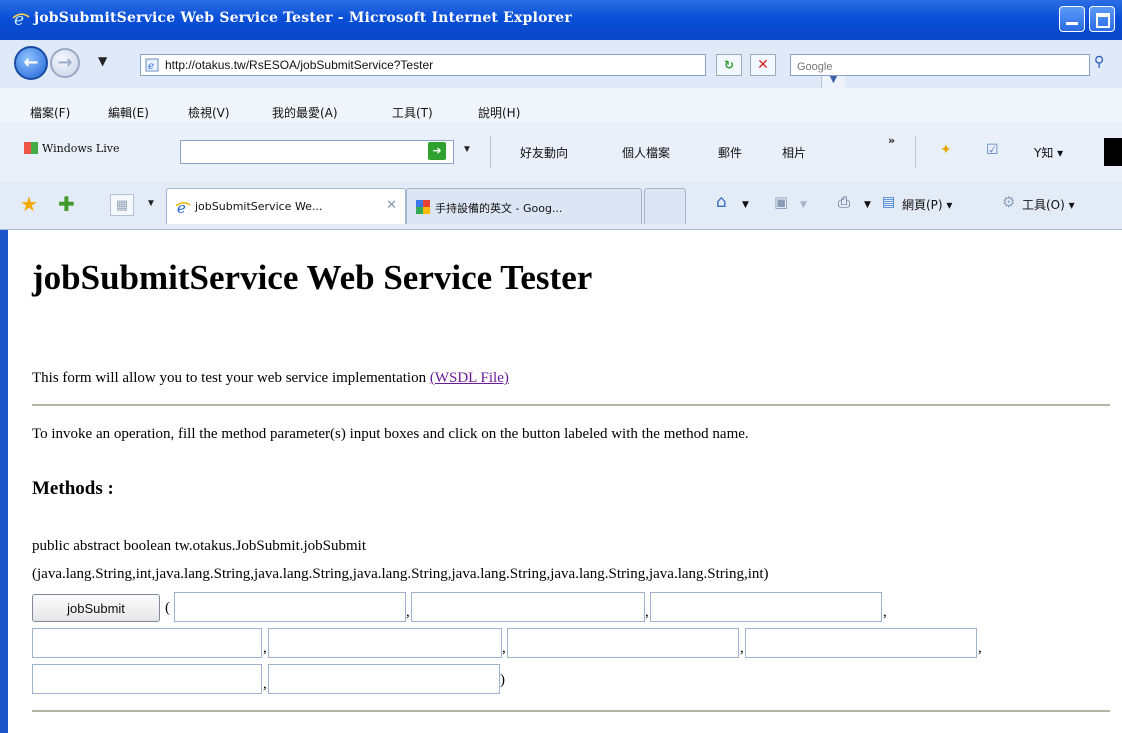 The image size is (1122, 733). I want to click on tools-menu: 工具(O) ▾, so click(1048, 204).